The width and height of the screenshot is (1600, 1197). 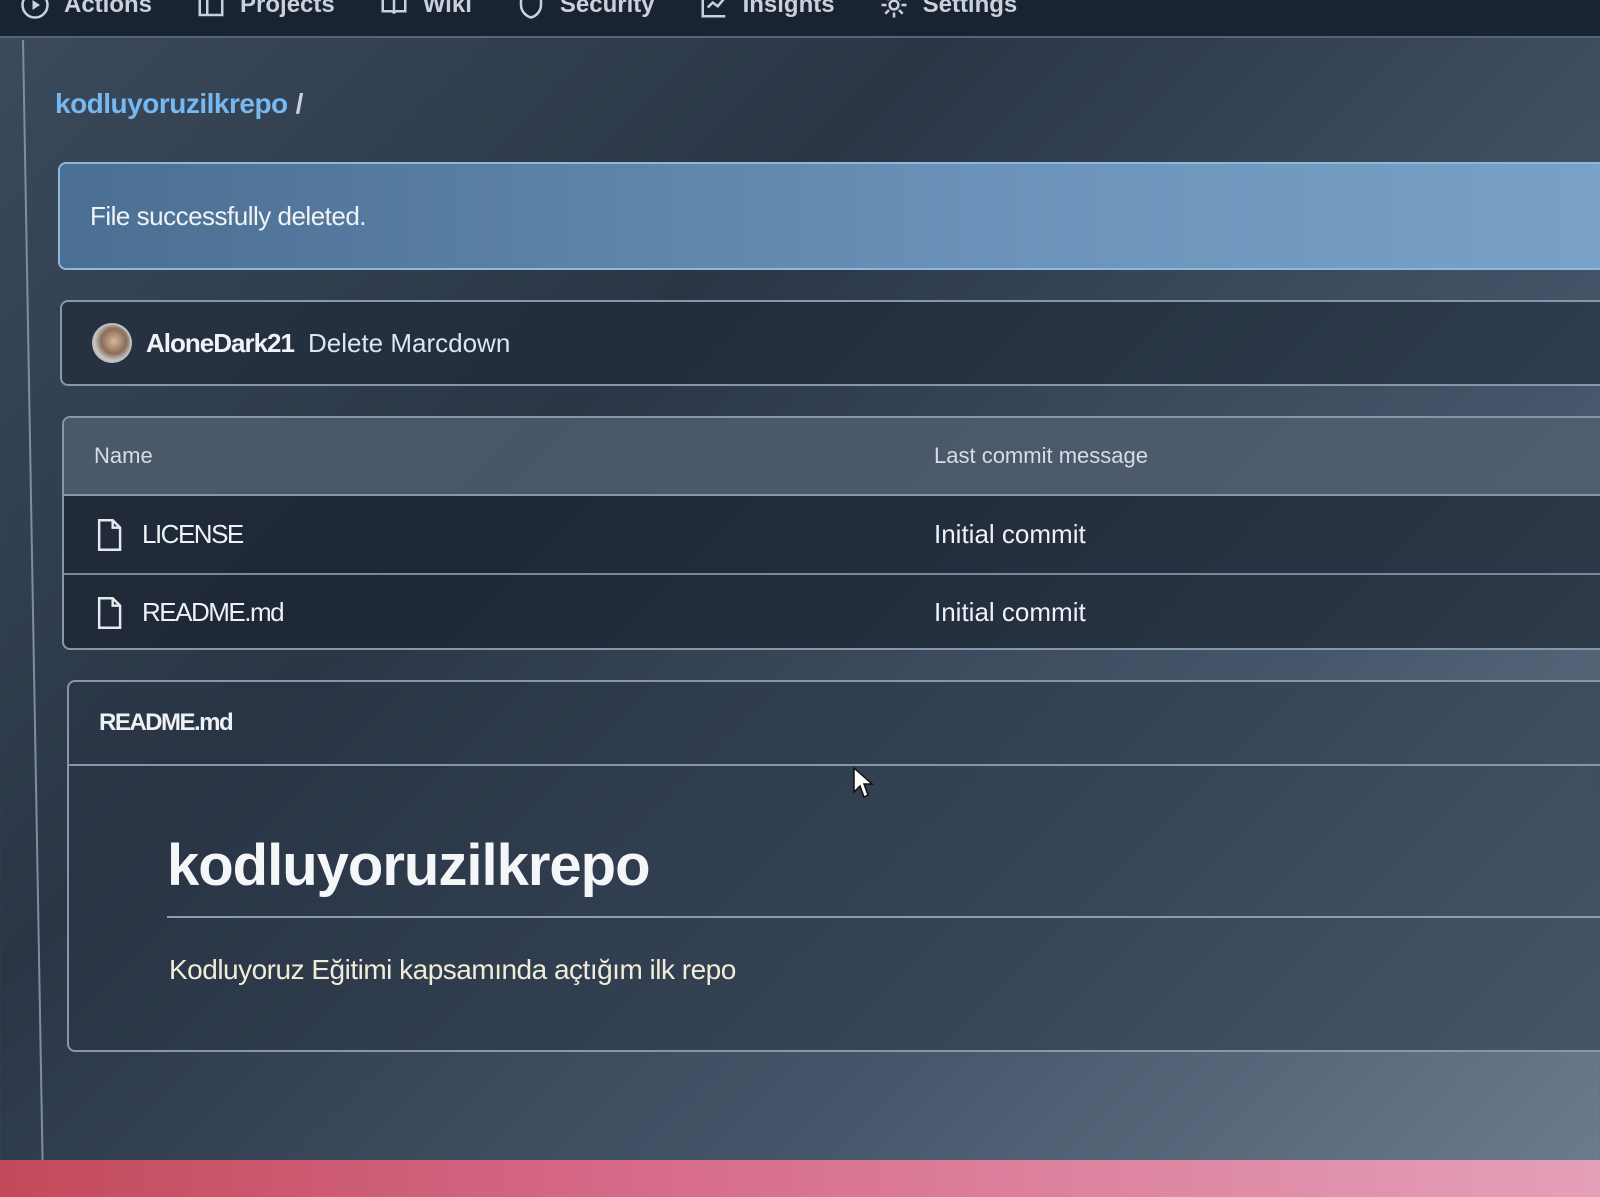 I want to click on nav-tab-insights: Insights, so click(x=767, y=10).